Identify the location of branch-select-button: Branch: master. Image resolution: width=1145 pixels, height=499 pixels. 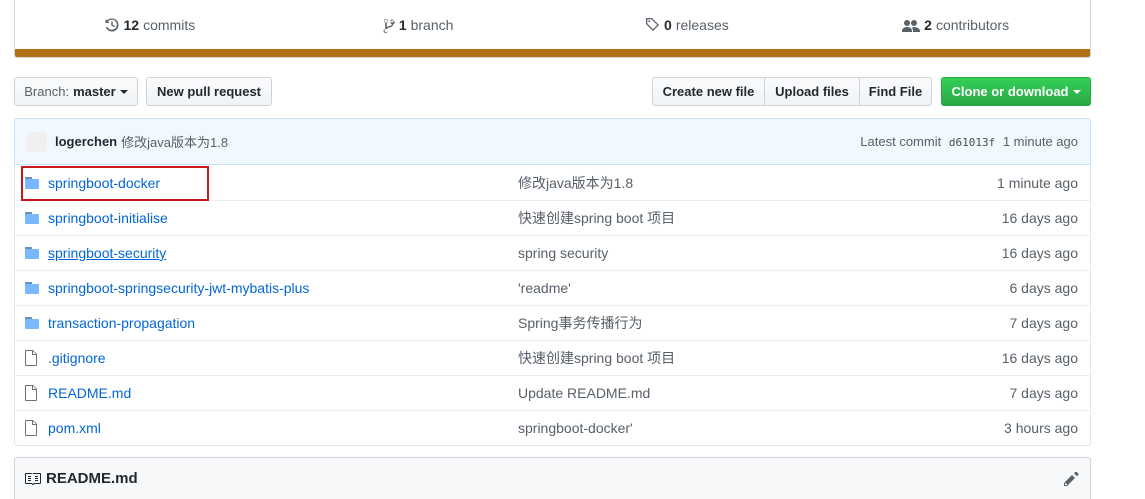
(76, 91).